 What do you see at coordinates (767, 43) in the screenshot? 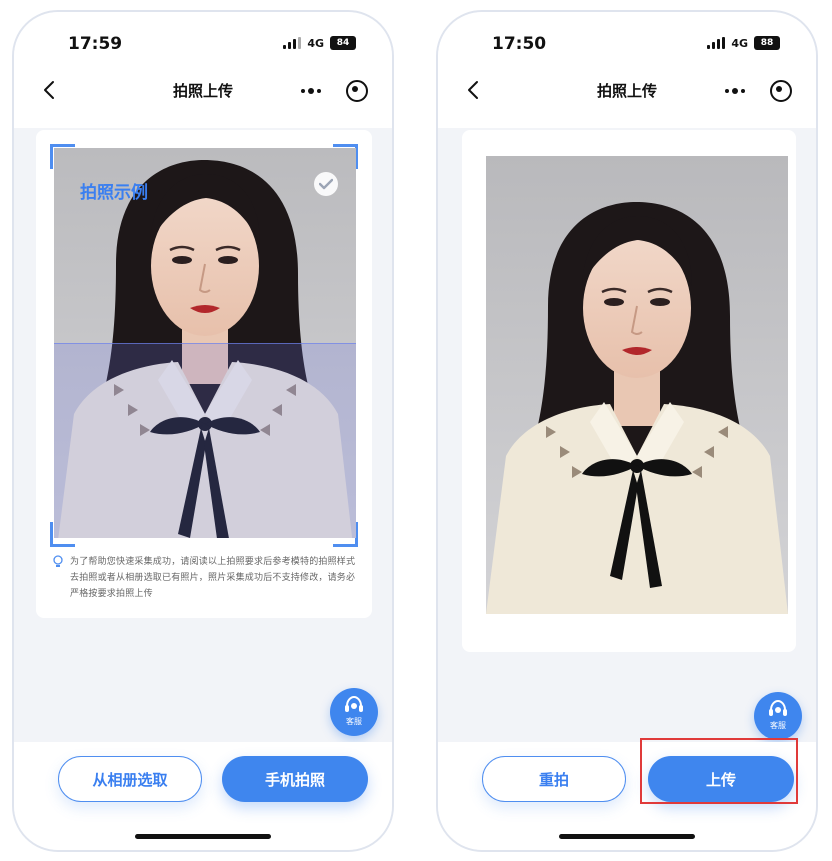
I see `battery-icon: 88` at bounding box center [767, 43].